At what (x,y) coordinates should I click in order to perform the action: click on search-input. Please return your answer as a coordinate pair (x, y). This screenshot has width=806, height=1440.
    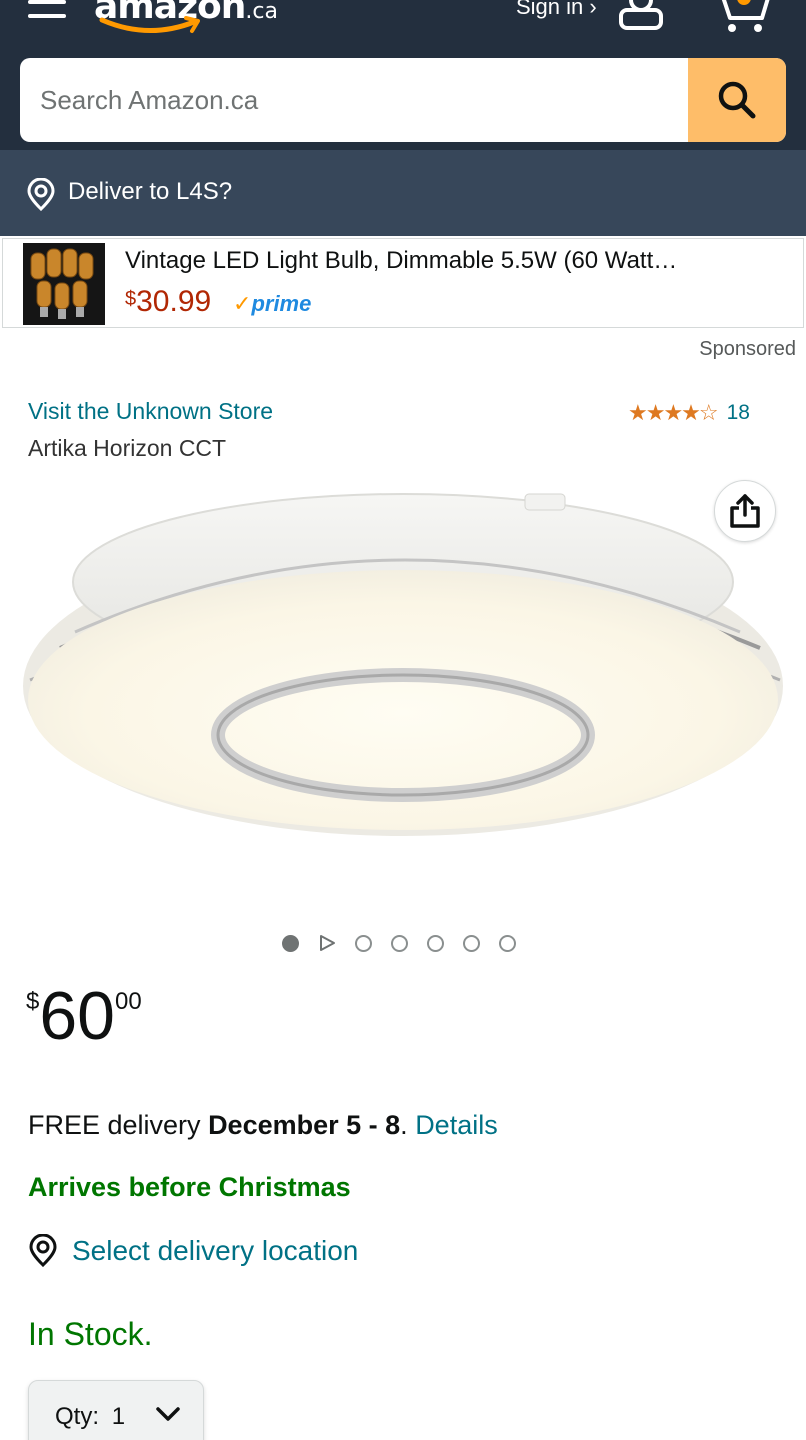
    Looking at the image, I should click on (355, 100).